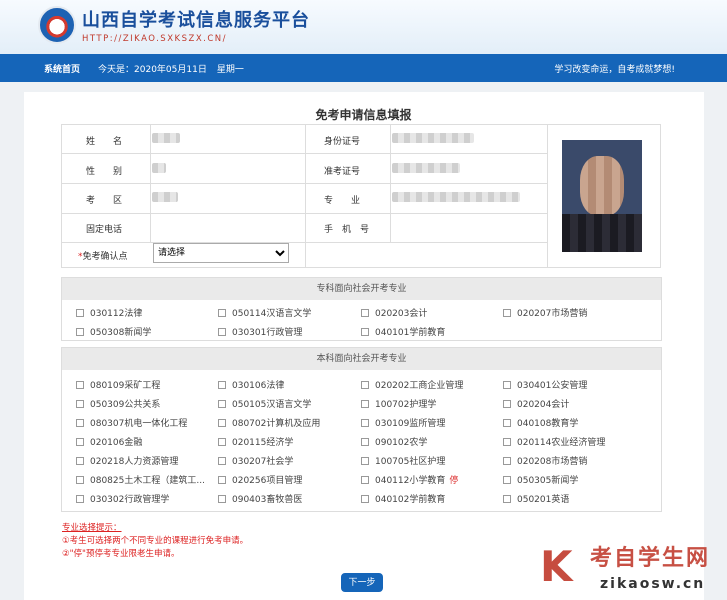  Describe the element at coordinates (269, 422) in the screenshot. I see `bachelor-major-option: 080702计算机及应用` at that location.